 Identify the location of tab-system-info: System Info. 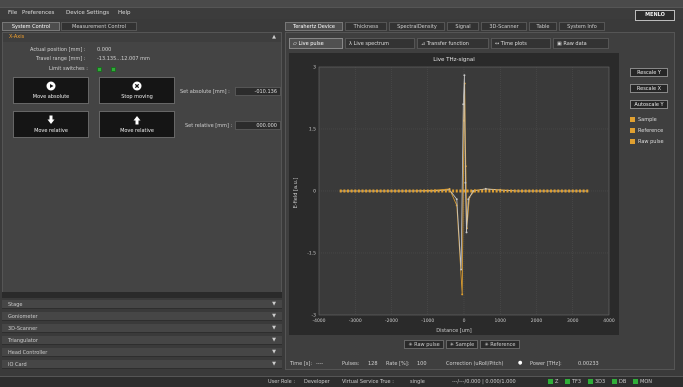
(582, 26).